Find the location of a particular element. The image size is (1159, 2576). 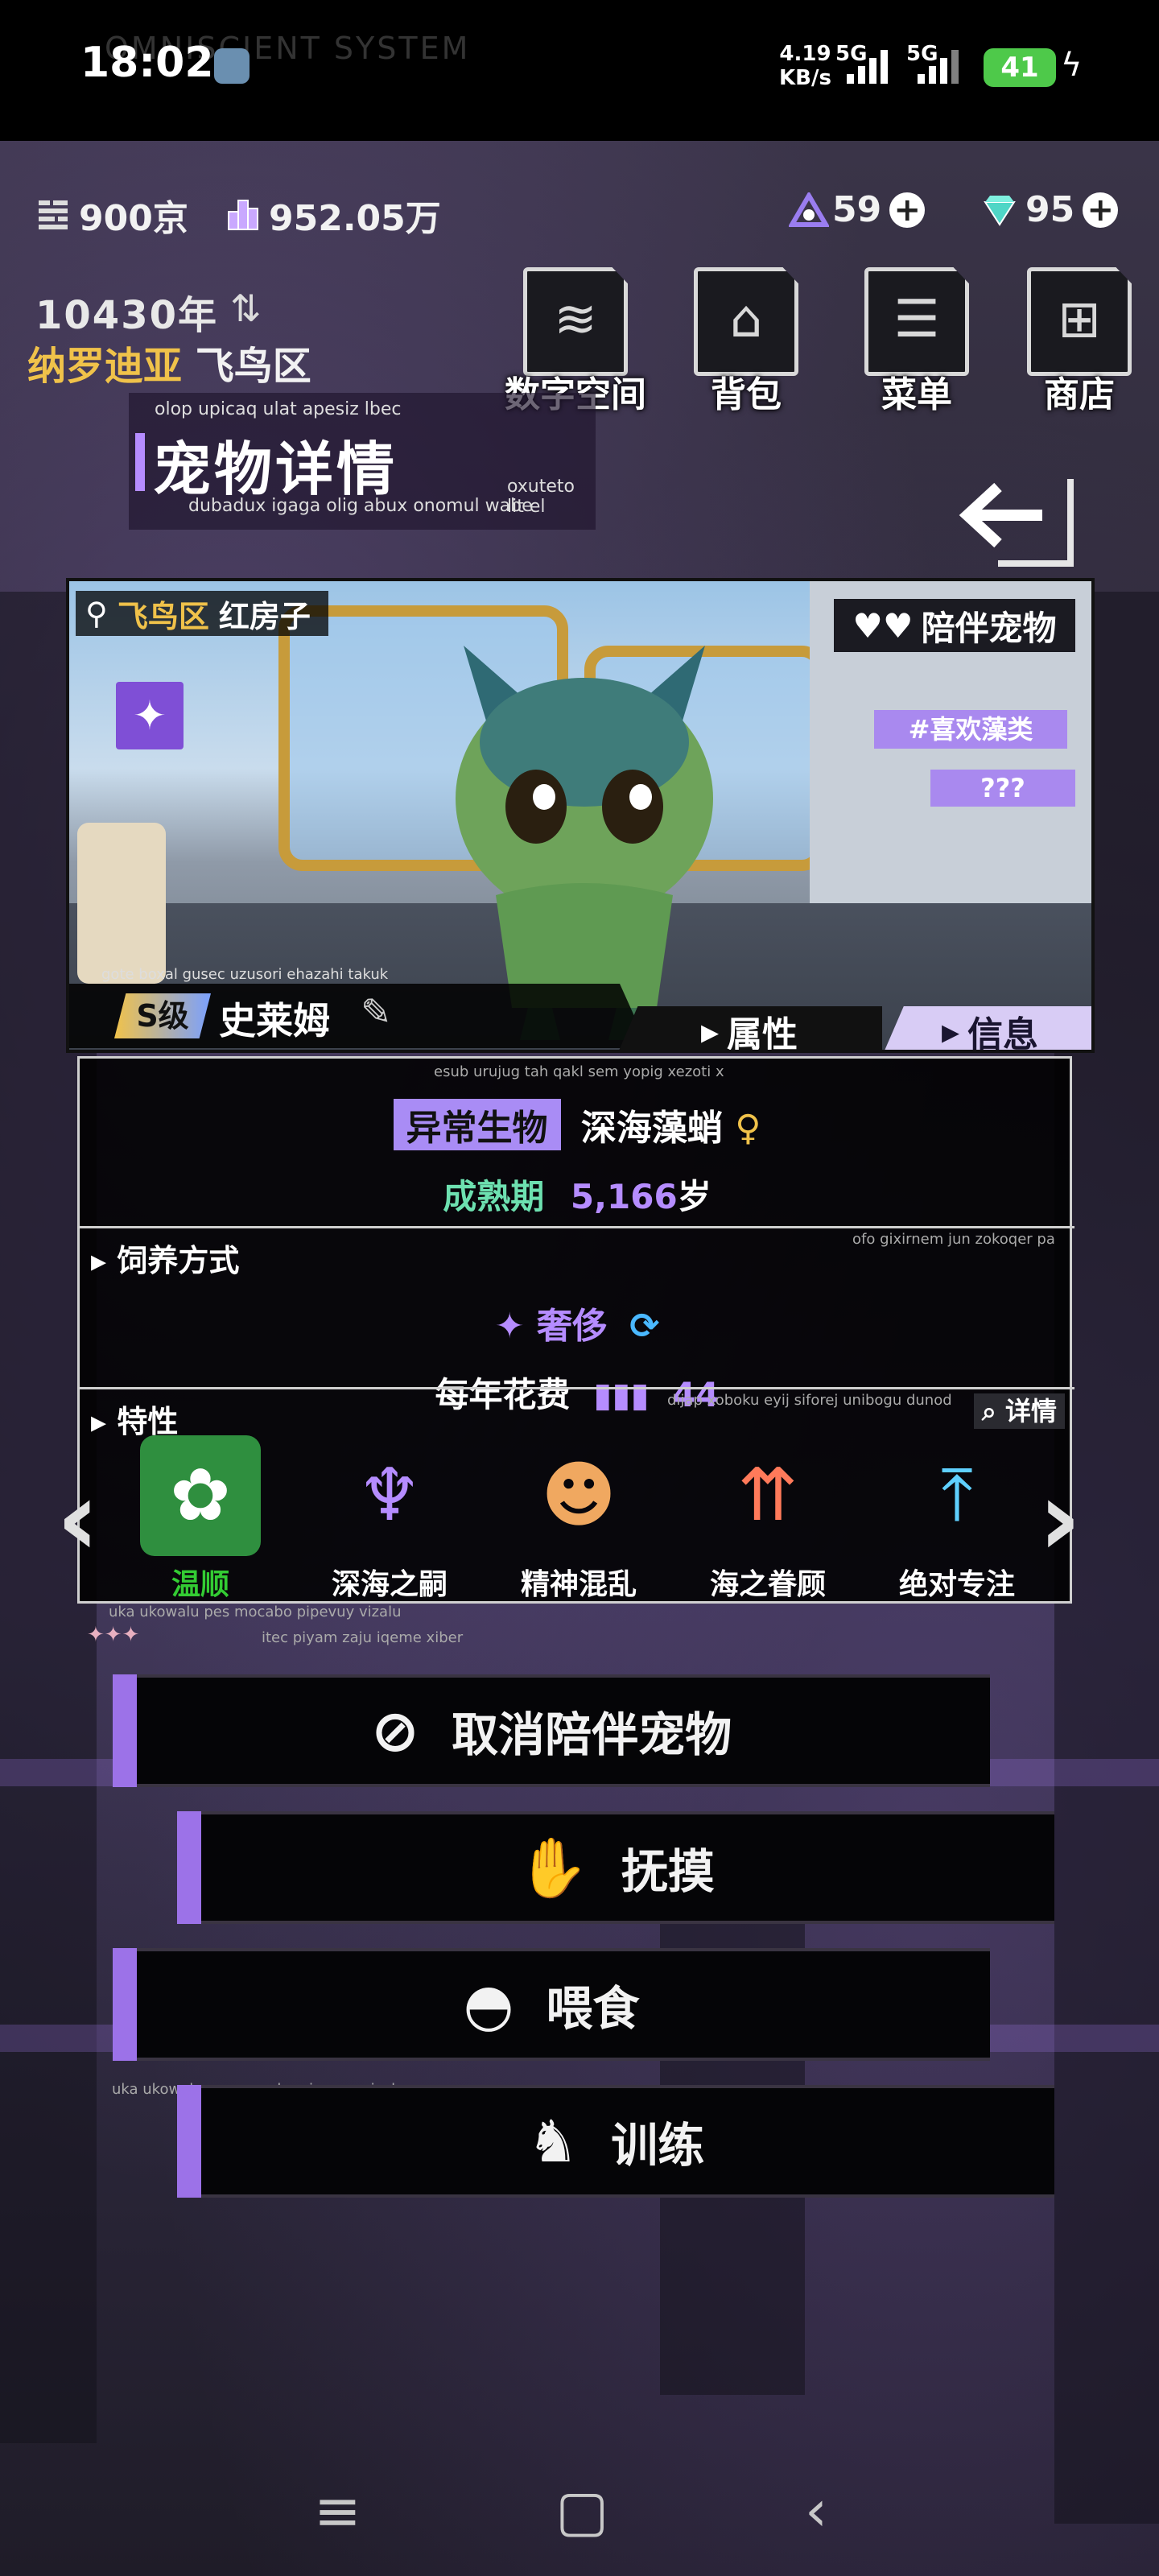

feeding-mode-icon: ✦ is located at coordinates (515, 1326).